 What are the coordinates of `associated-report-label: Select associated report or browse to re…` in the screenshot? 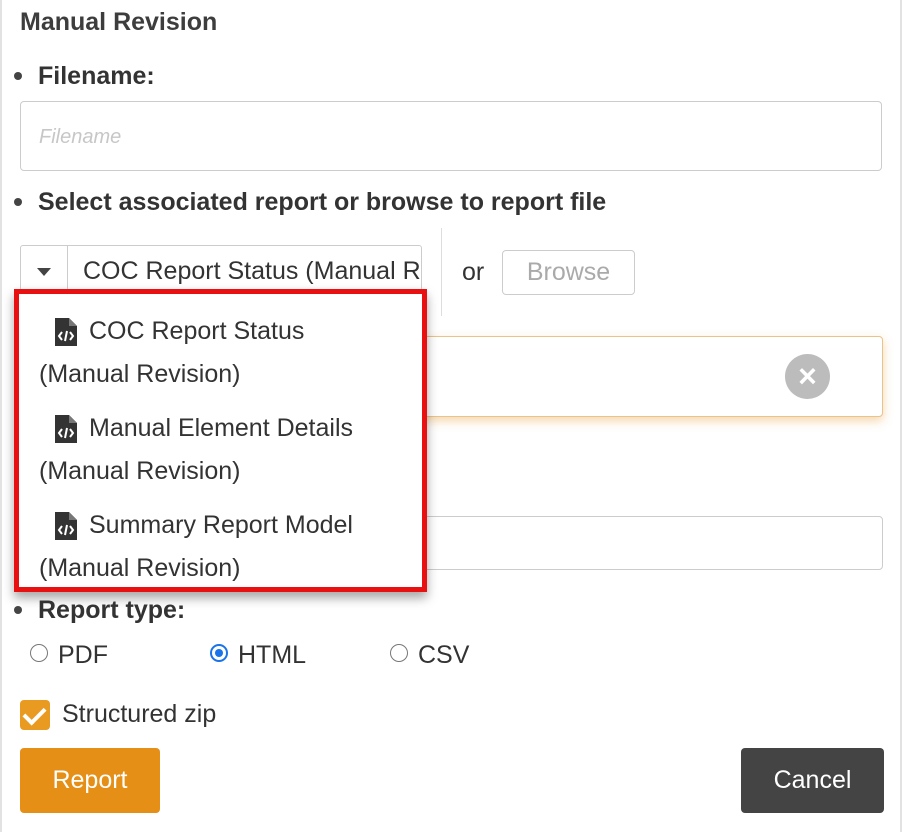 It's located at (322, 202).